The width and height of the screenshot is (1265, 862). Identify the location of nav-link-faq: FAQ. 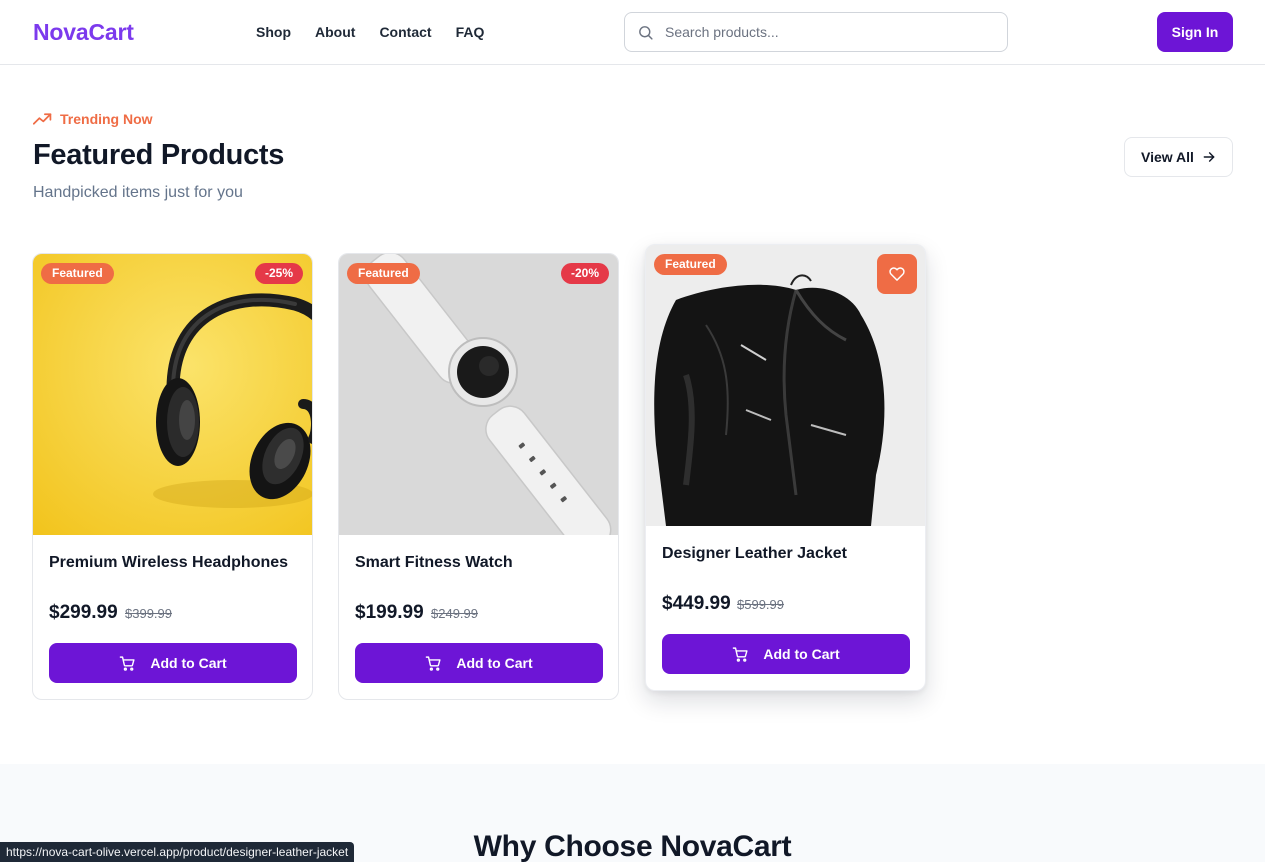
(470, 32).